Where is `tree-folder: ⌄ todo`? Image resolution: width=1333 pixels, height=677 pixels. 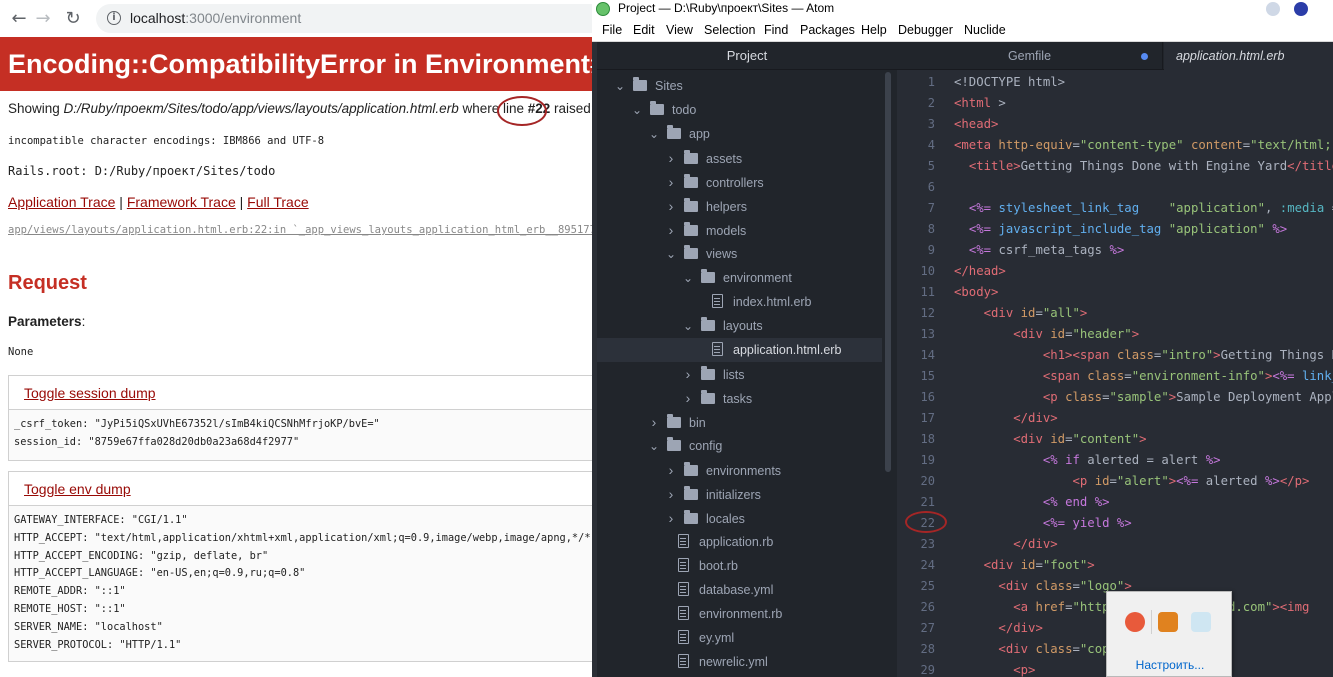
tree-folder: ⌄ todo is located at coordinates (663, 110).